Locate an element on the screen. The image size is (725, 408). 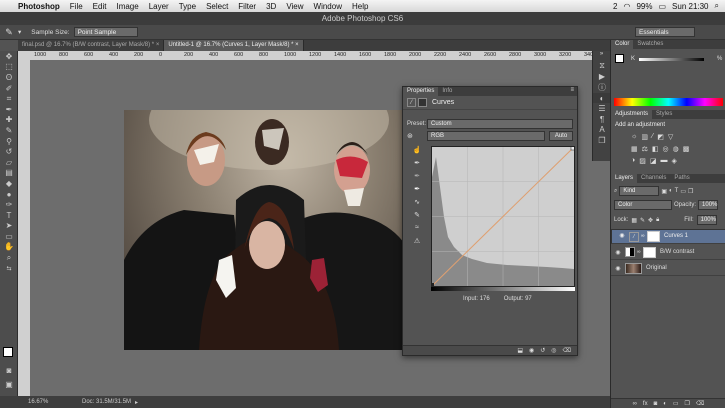
gradient-map-icon: ▬ is located at coordinates (663, 161).